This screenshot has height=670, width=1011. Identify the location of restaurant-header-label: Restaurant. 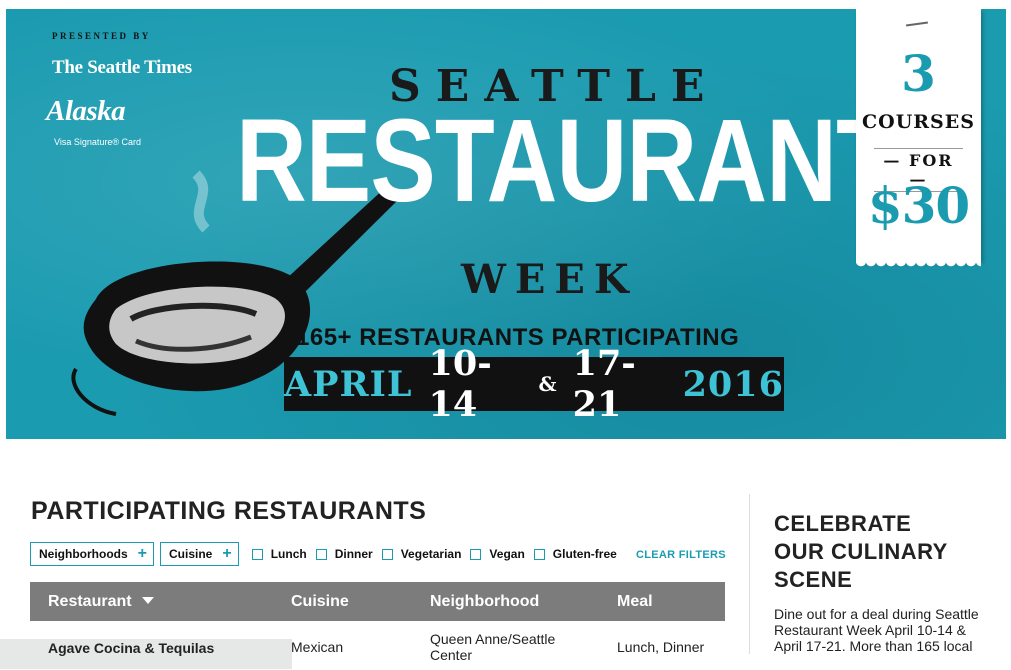
(90, 601).